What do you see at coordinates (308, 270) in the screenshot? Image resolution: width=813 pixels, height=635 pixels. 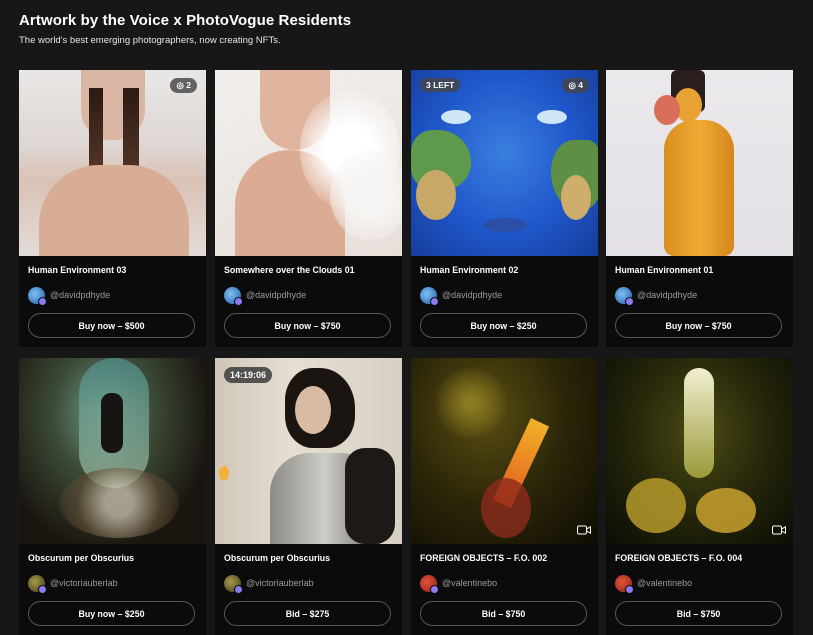 I see `artwork-title: Somewhere over the Clouds 01` at bounding box center [308, 270].